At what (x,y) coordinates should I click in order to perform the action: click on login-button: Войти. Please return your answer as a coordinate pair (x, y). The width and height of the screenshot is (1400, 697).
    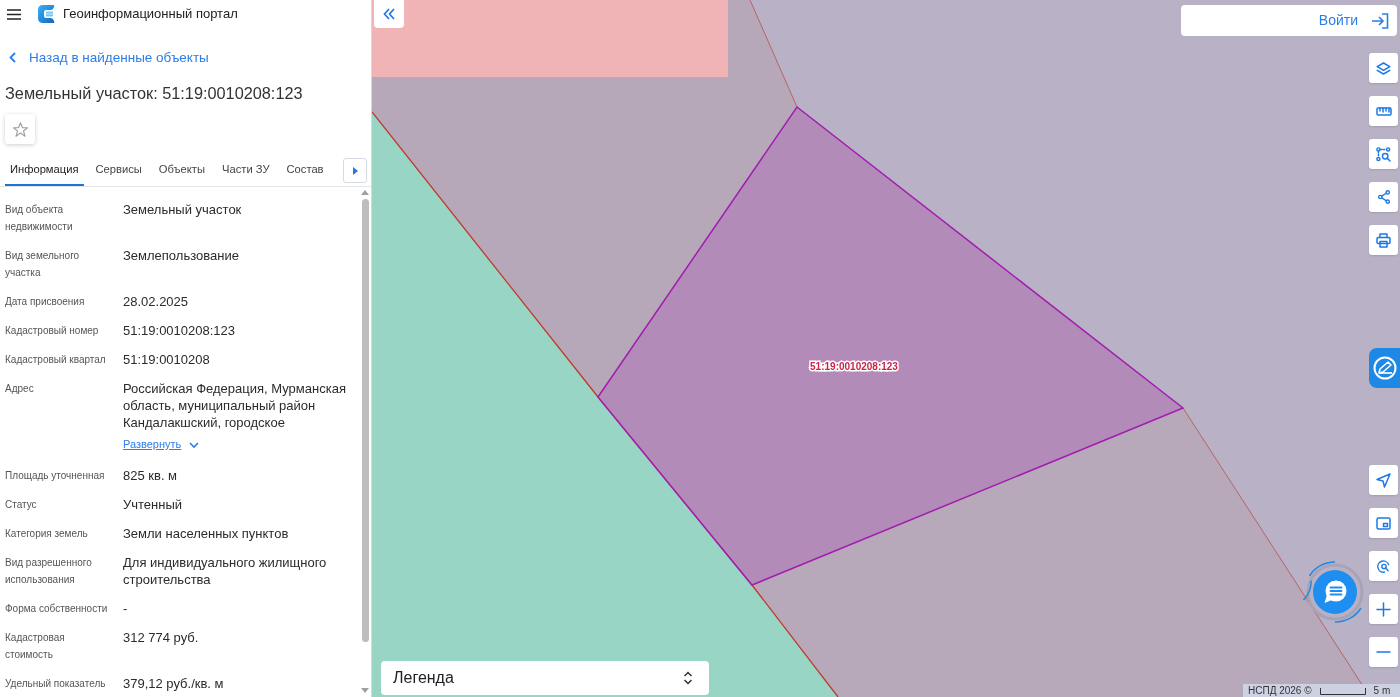
    Looking at the image, I should click on (1289, 20).